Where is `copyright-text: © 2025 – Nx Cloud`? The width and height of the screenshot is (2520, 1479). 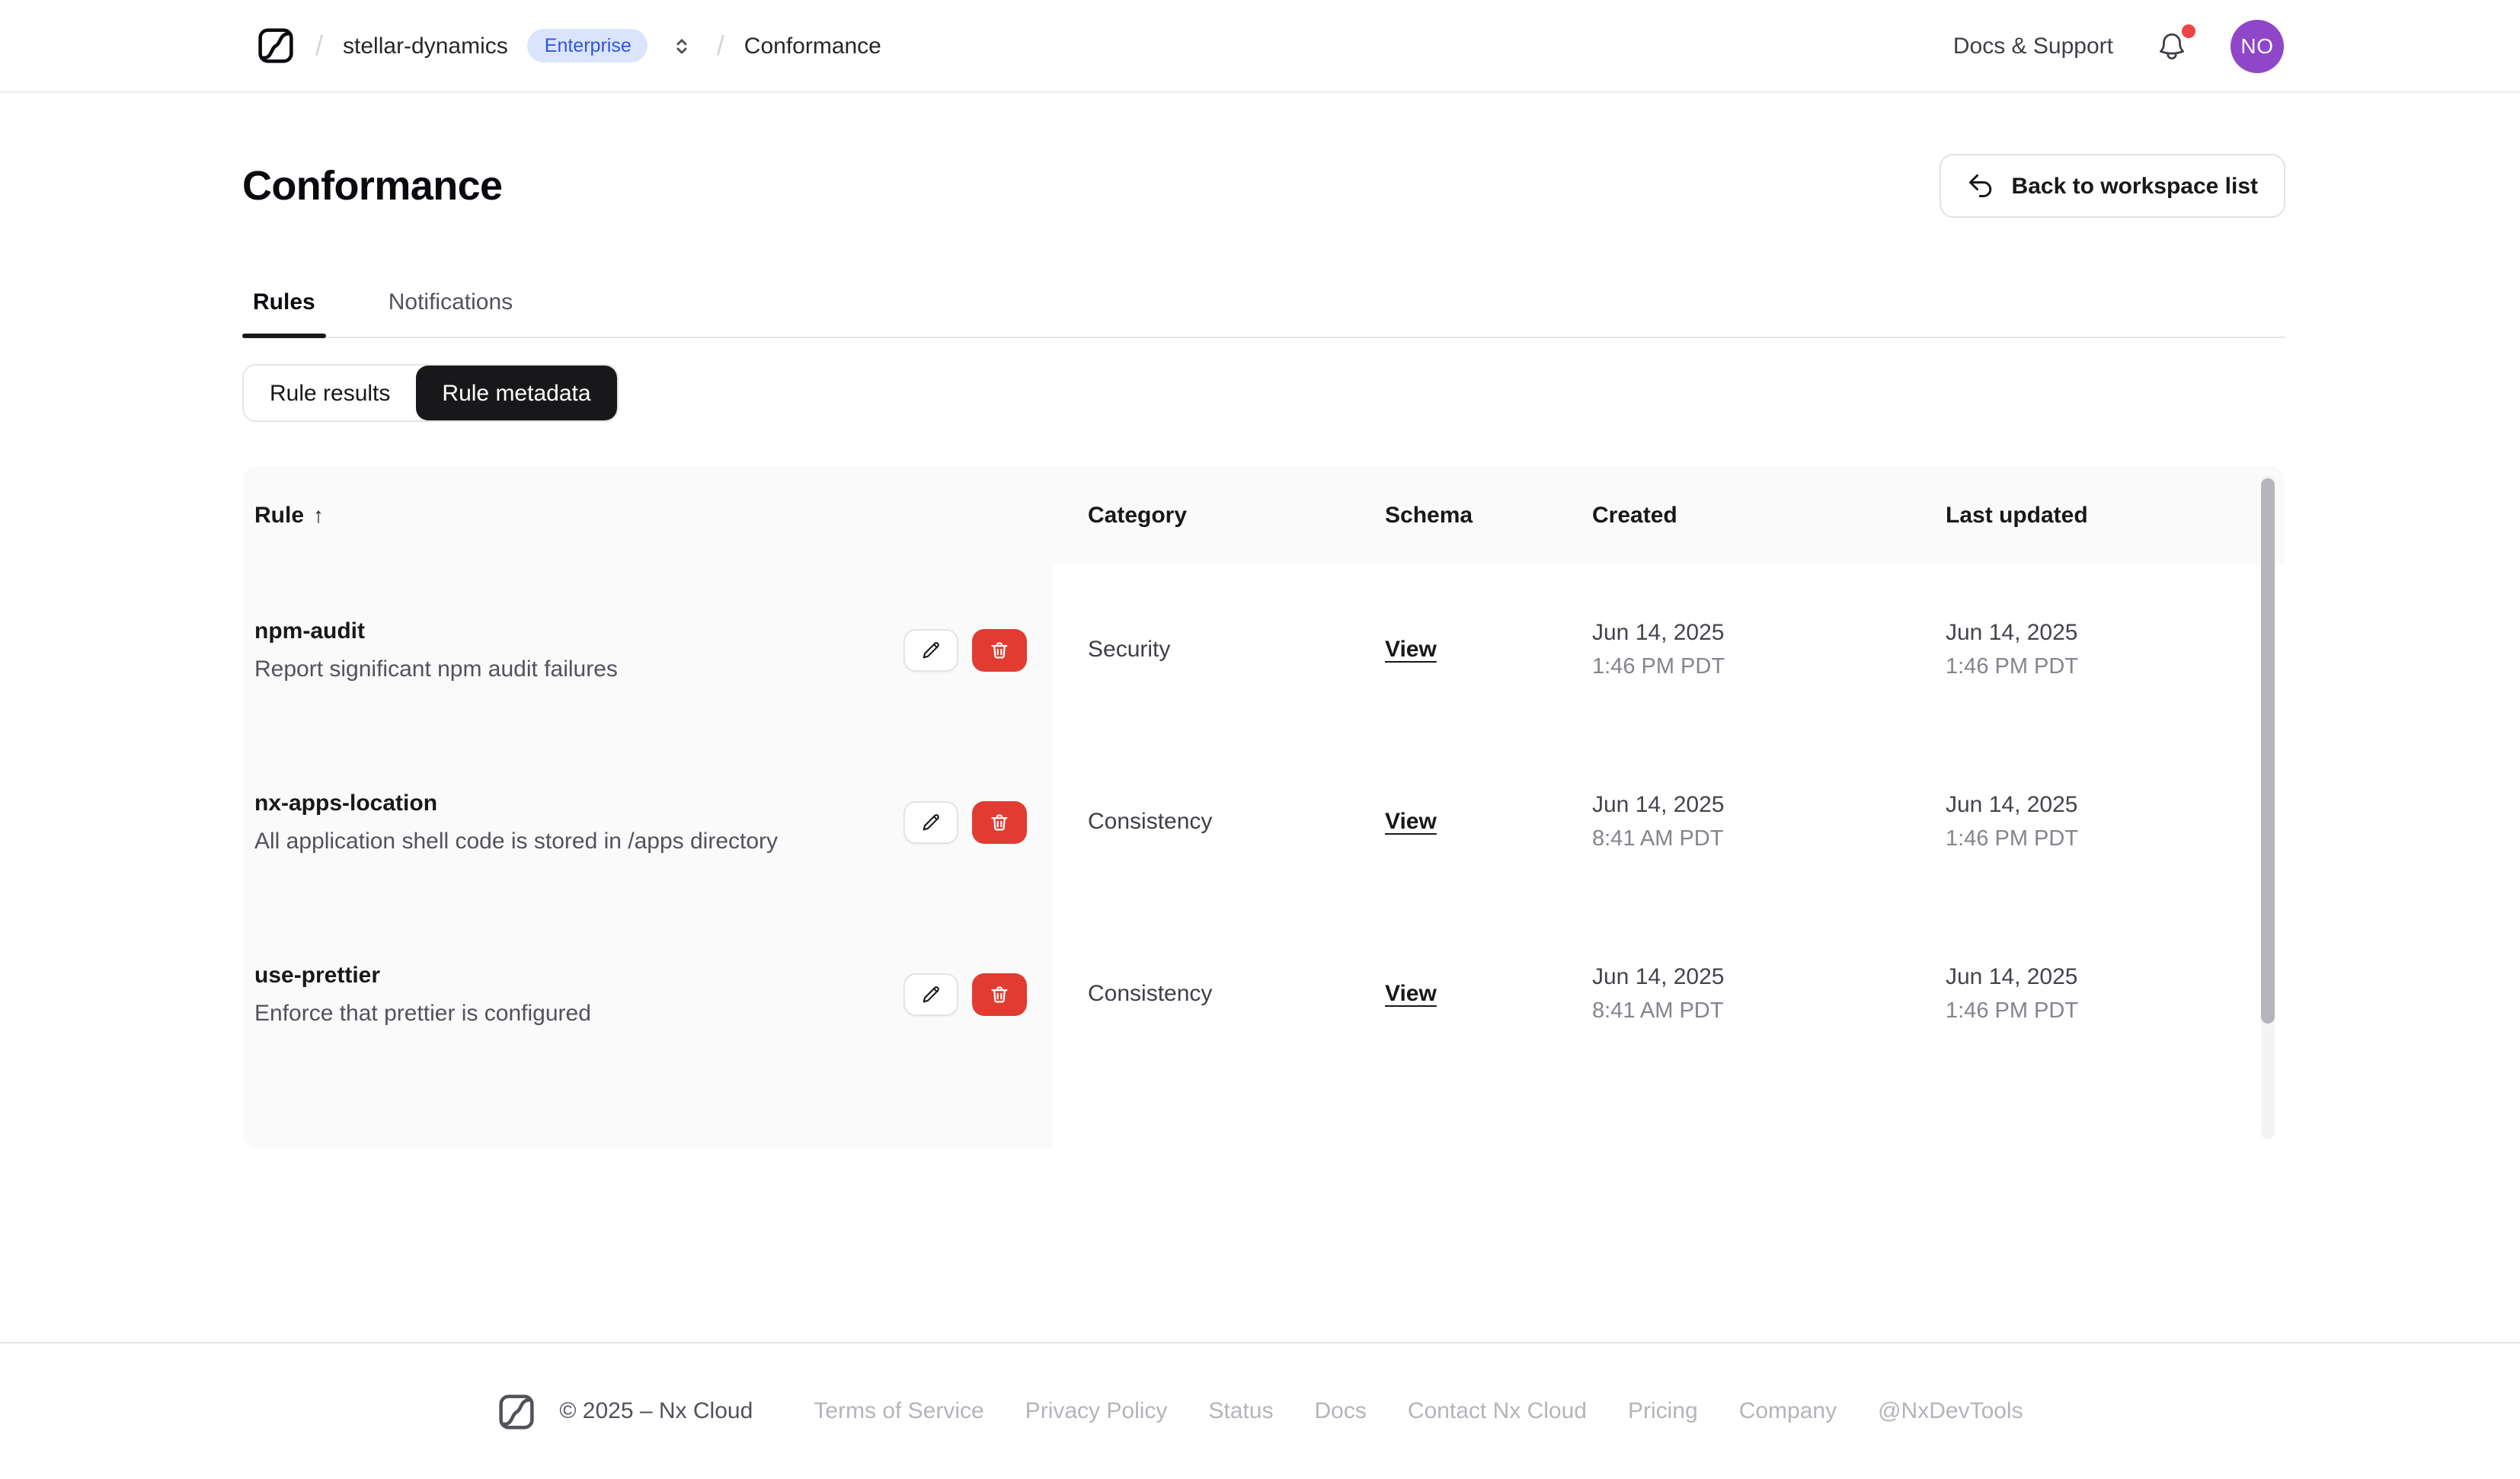
copyright-text: © 2025 – Nx Cloud is located at coordinates (656, 1411).